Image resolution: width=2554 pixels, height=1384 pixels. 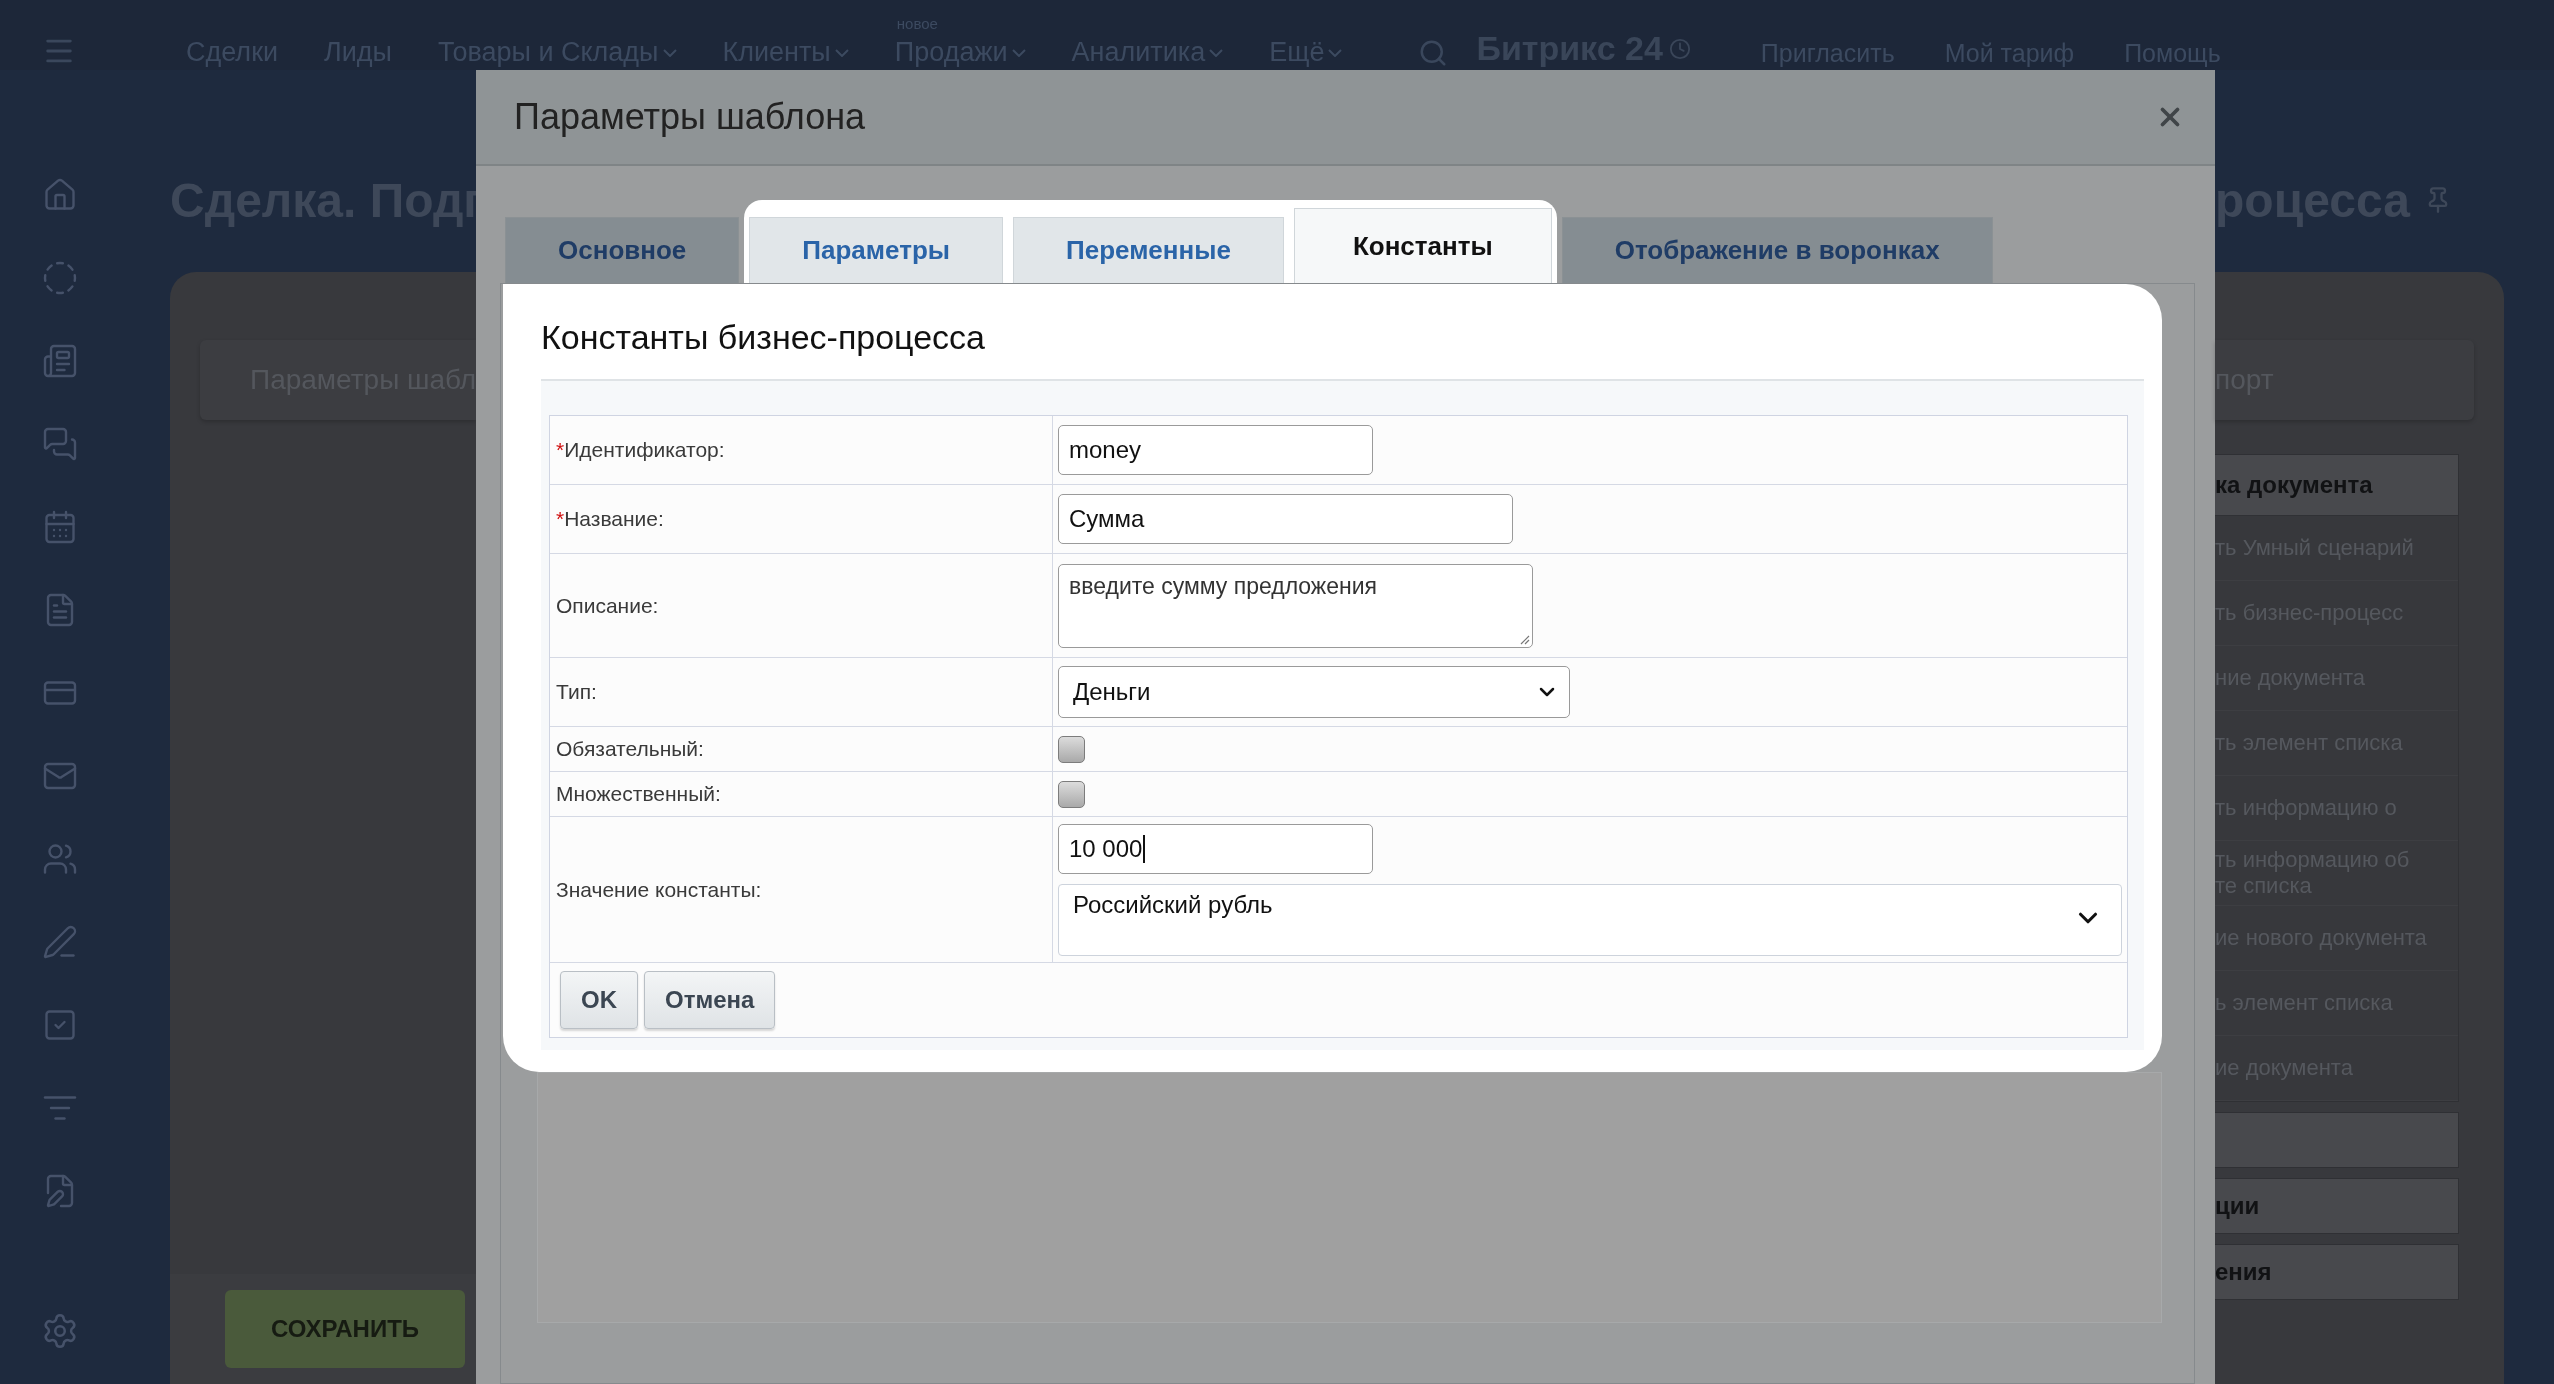 What do you see at coordinates (60, 195) in the screenshot?
I see `home-icon` at bounding box center [60, 195].